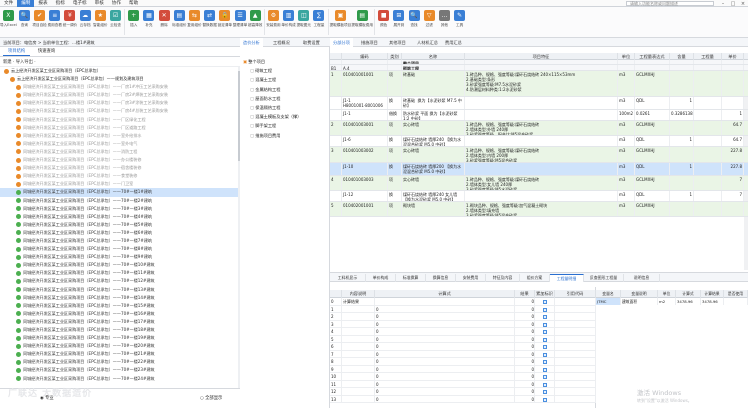  What do you see at coordinates (133, 22) in the screenshot?
I see `ribbon-button-insert: + 插入` at bounding box center [133, 22].